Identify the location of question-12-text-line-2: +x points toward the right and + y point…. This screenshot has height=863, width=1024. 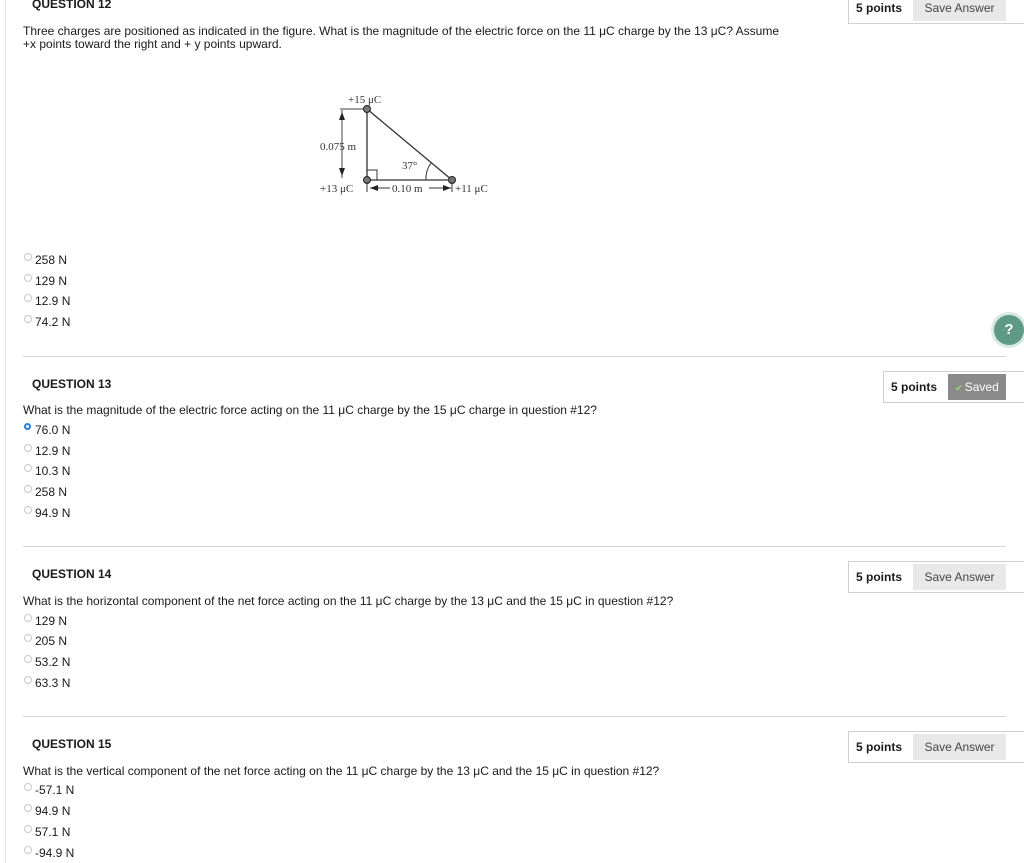
(152, 44).